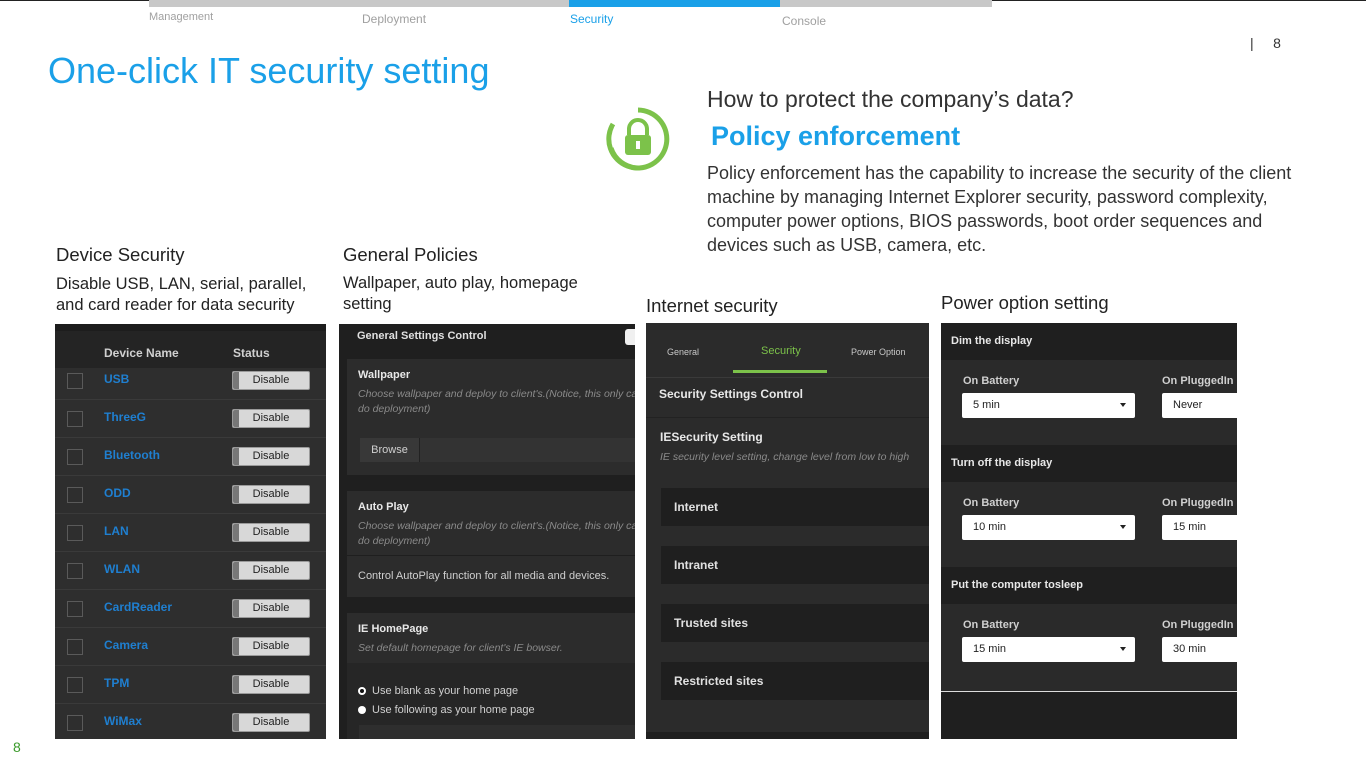 Image resolution: width=1366 pixels, height=768 pixels. Describe the element at coordinates (795, 565) in the screenshot. I see `zone-intranet: Intranet` at that location.